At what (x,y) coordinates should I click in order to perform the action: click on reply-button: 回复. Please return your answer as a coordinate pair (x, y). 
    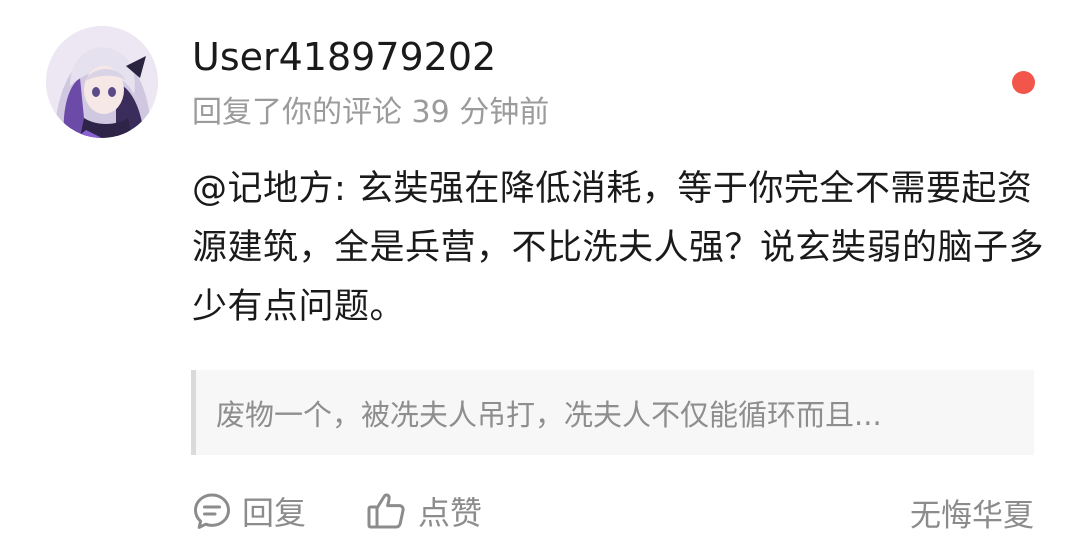
    Looking at the image, I should click on (249, 511).